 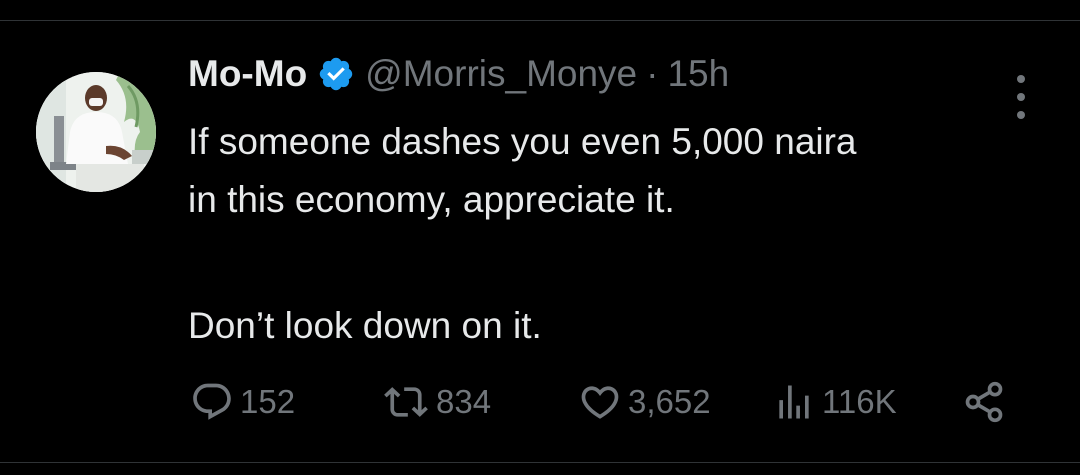 I want to click on avatar, so click(x=96, y=132).